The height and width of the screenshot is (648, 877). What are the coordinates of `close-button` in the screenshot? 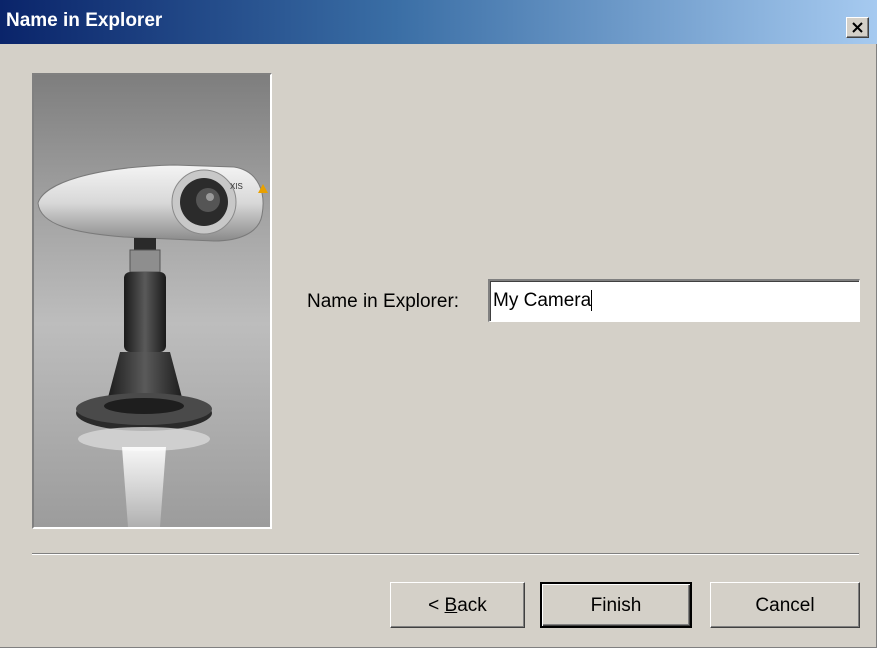 It's located at (857, 27).